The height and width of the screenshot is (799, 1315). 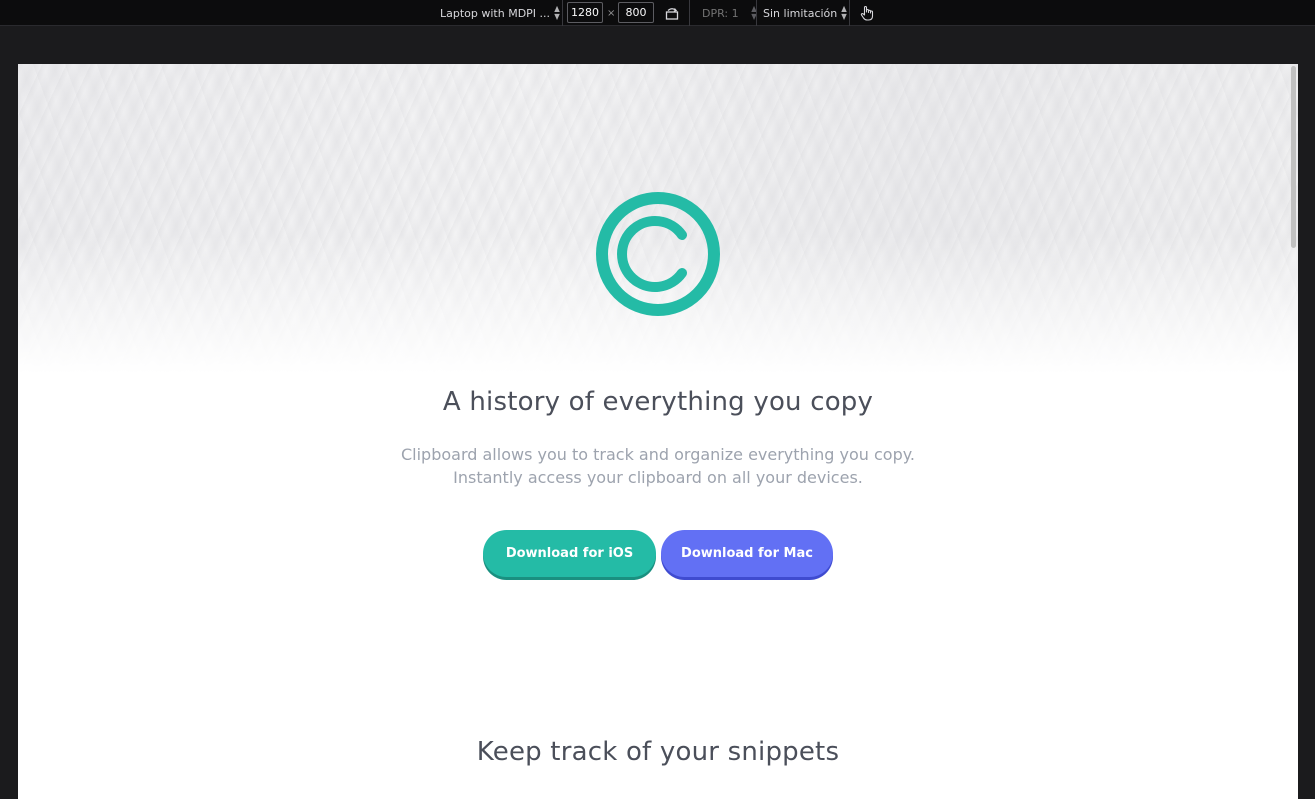 I want to click on dpr-select: DPR: 1 ▲ ▼, so click(x=729, y=13).